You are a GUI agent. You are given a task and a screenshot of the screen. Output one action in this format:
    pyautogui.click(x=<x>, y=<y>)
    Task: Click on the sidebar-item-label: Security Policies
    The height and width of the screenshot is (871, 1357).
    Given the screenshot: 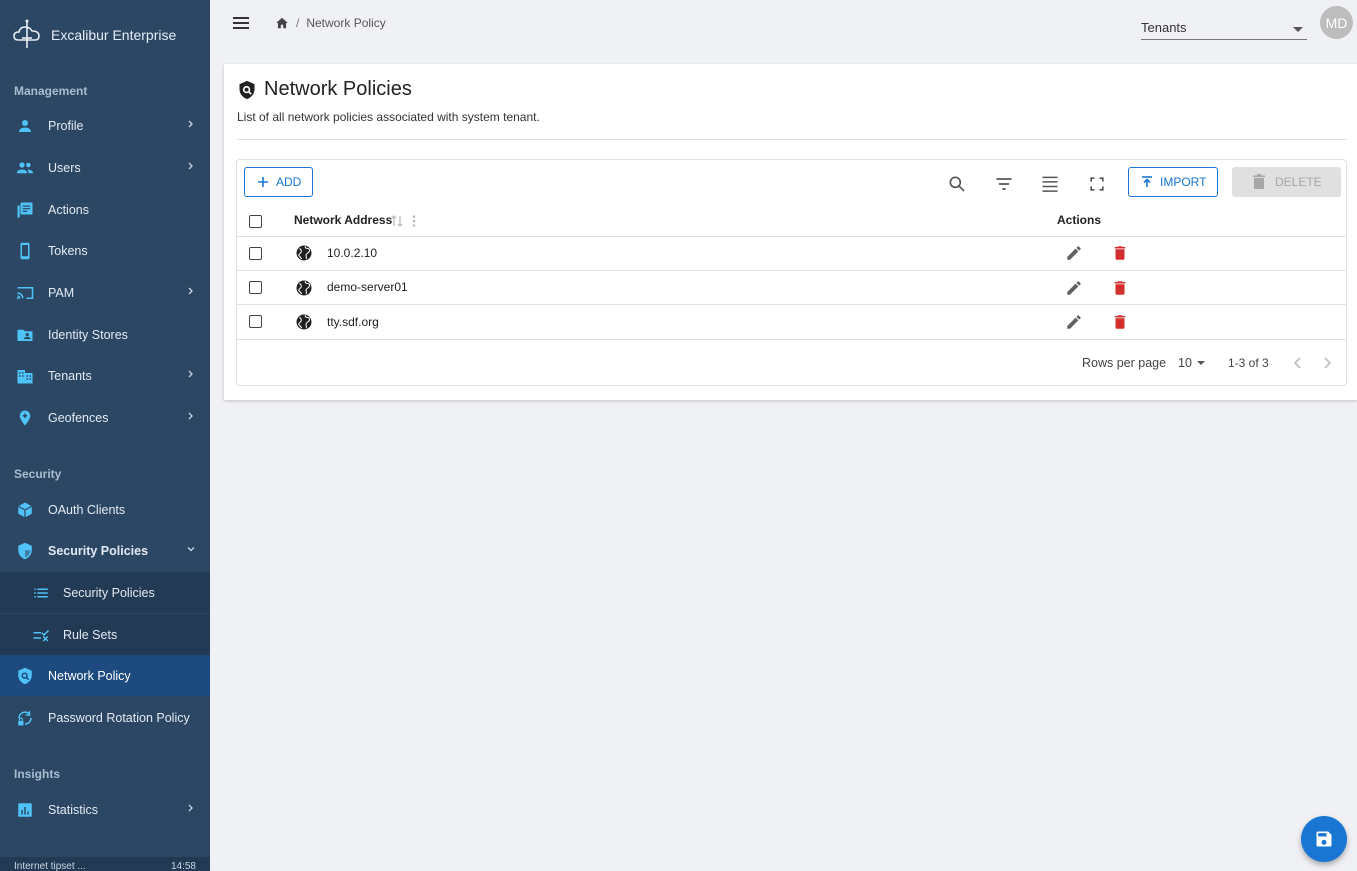 What is the action you would take?
    pyautogui.click(x=98, y=550)
    